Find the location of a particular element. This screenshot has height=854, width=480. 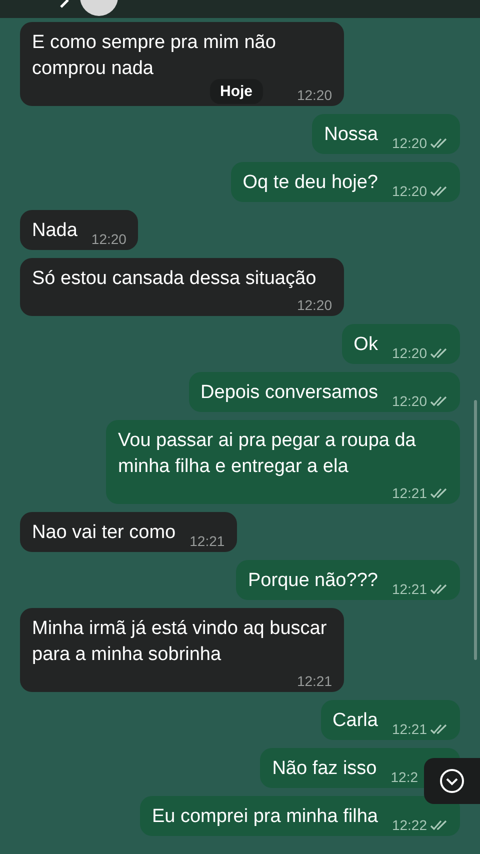

message-bubble: Ok 12:20 is located at coordinates (401, 344).